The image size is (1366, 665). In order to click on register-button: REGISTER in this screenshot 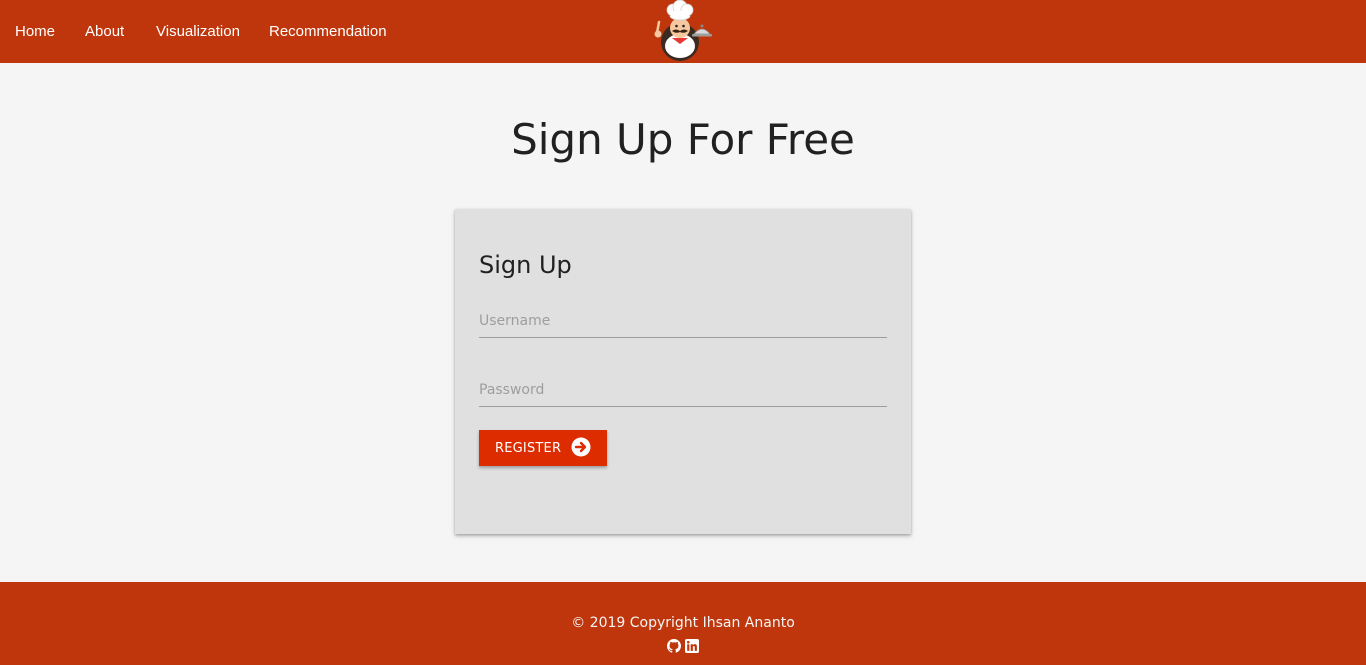, I will do `click(543, 448)`.